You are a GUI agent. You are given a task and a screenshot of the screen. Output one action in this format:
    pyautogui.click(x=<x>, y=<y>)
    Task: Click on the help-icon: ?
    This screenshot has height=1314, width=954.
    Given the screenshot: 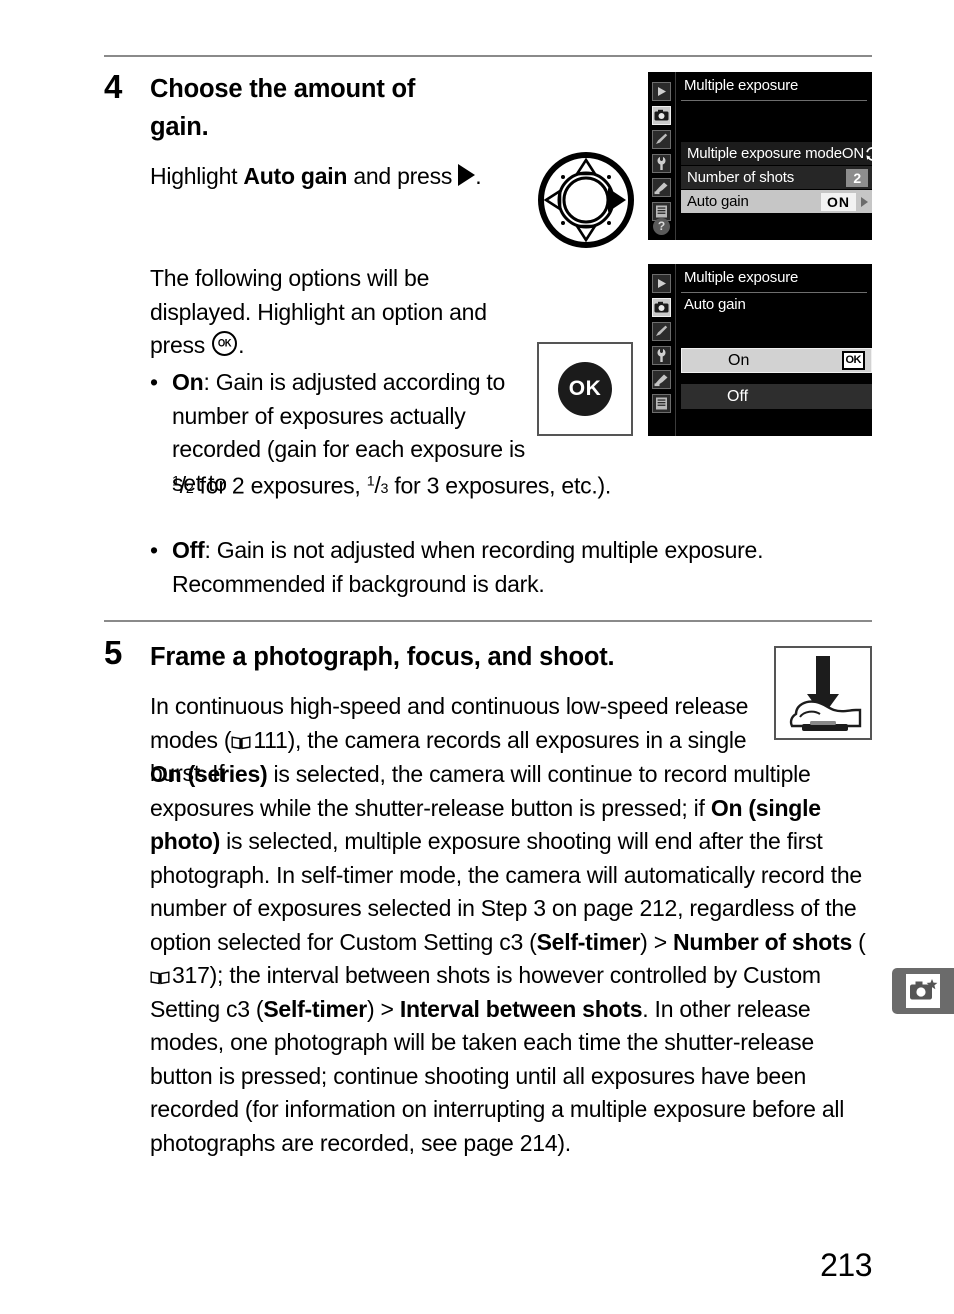 What is the action you would take?
    pyautogui.click(x=661, y=226)
    